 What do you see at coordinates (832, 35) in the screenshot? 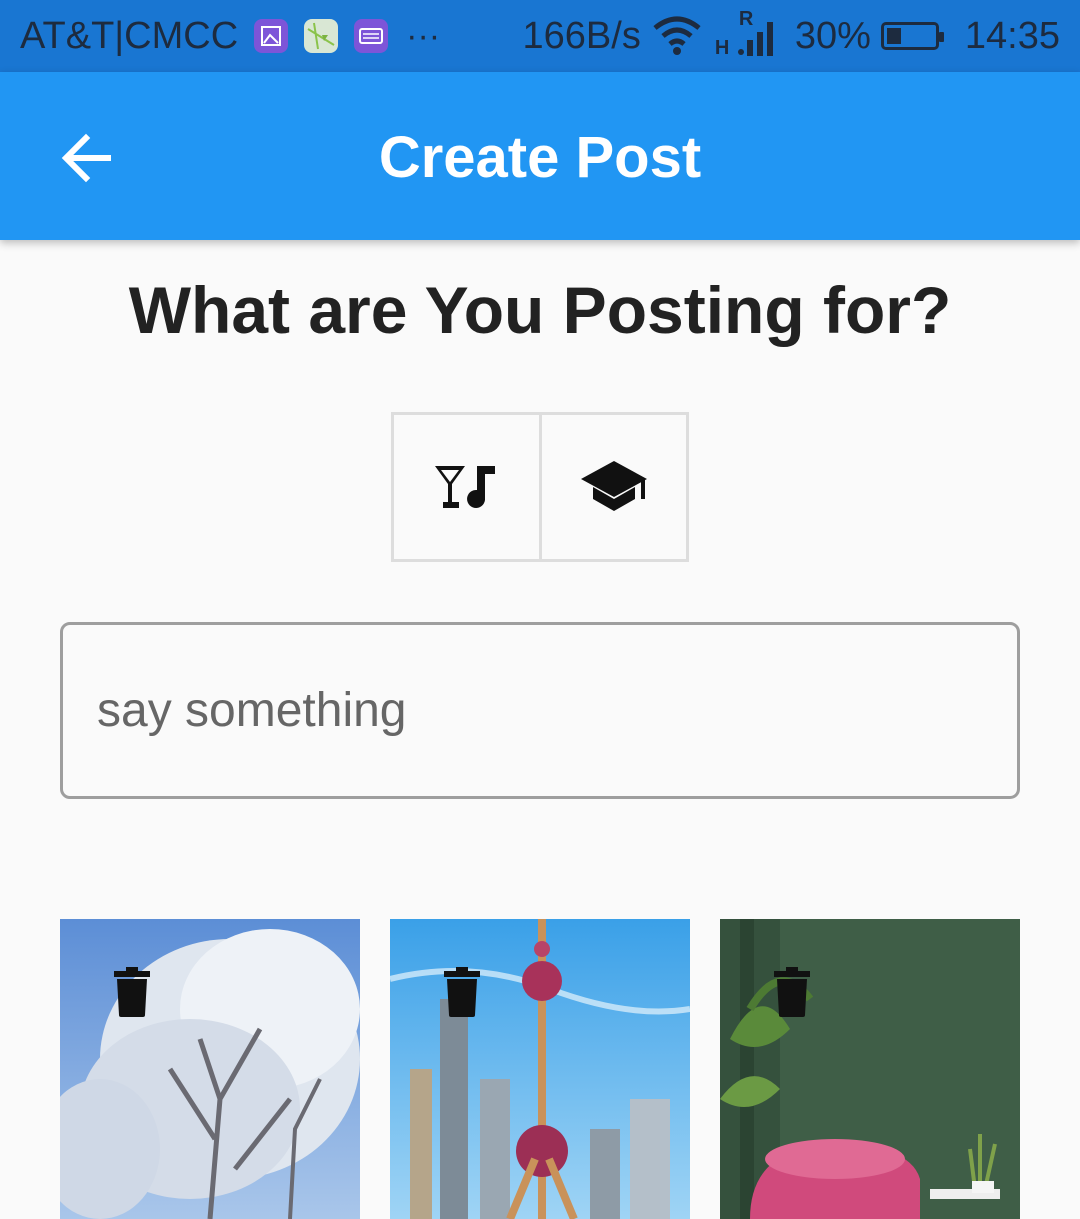
I see `battery-percent: 30%` at bounding box center [832, 35].